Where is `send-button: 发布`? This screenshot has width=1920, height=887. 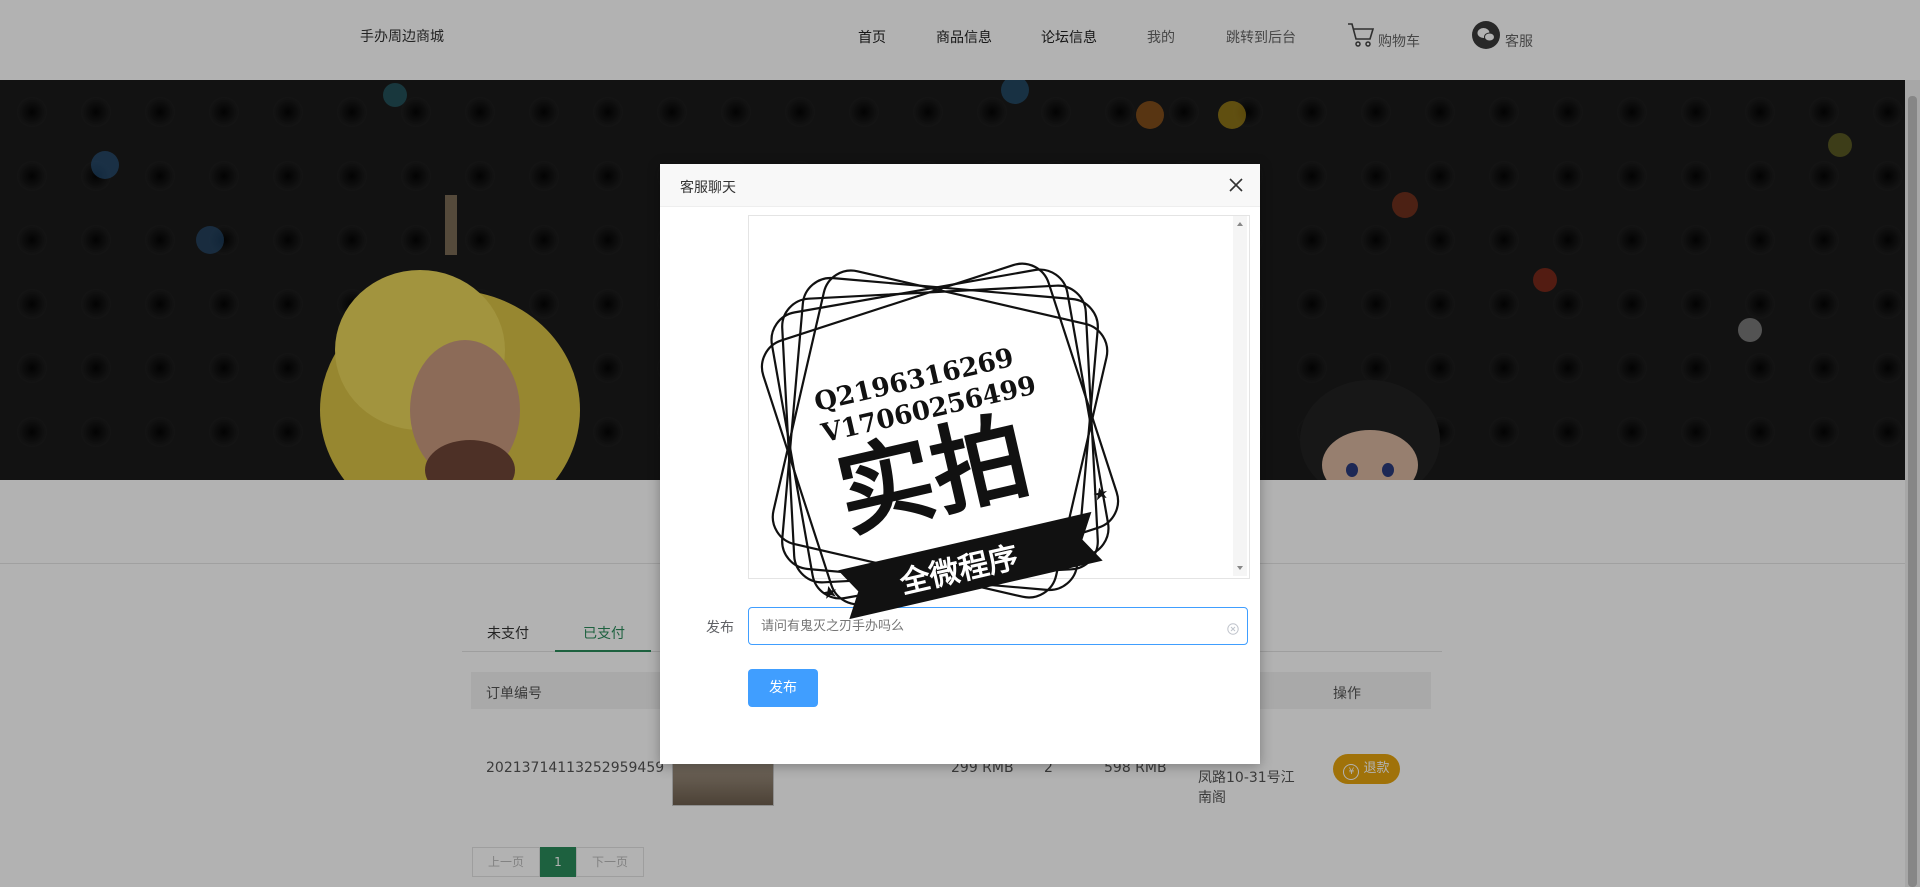 send-button: 发布 is located at coordinates (783, 688).